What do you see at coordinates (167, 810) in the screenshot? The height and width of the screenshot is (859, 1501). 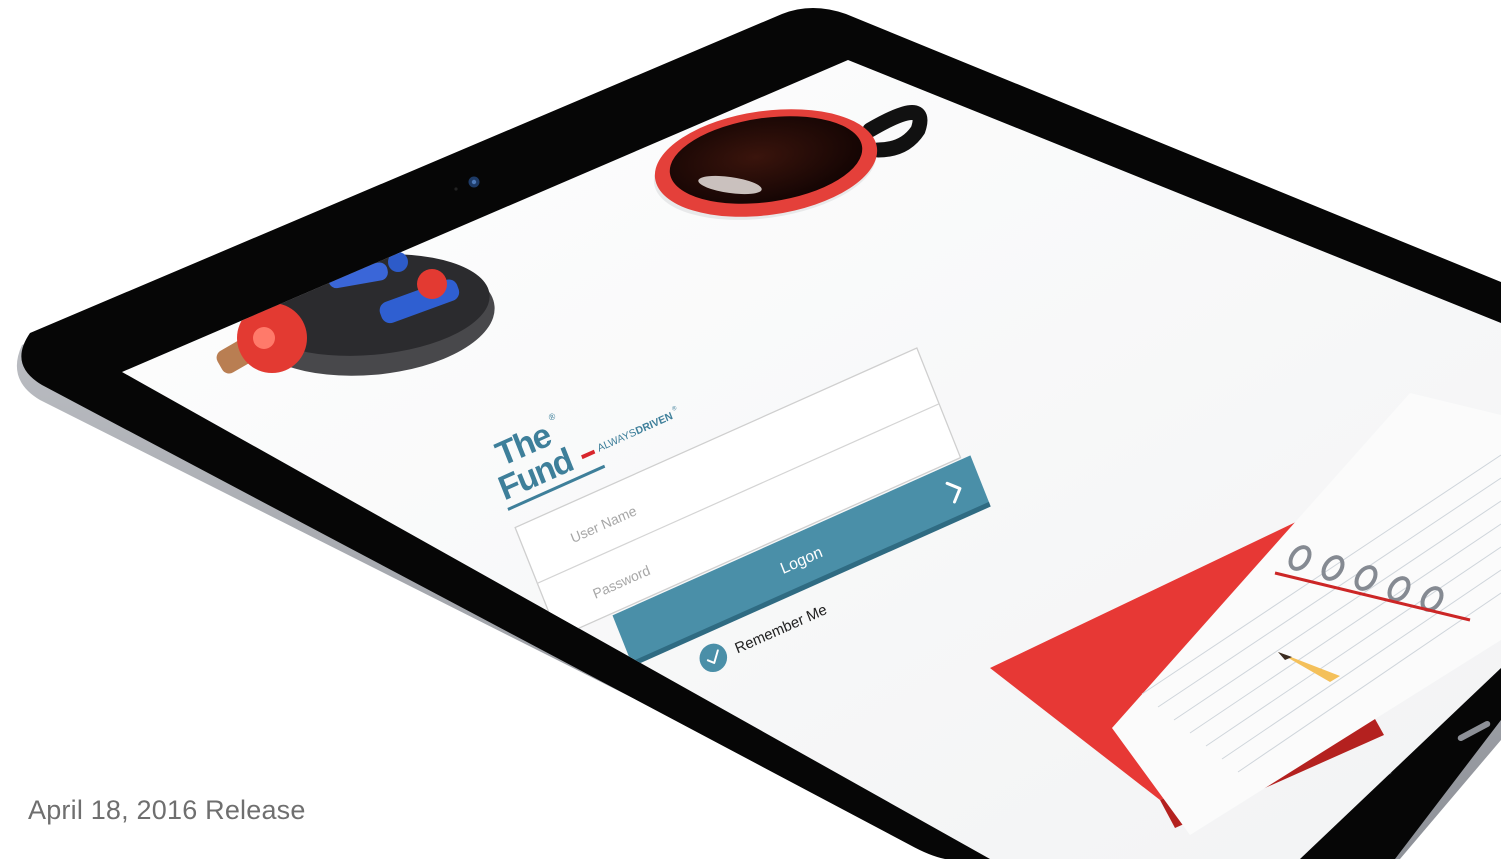 I see `release-caption: April 18, 2016 Release` at bounding box center [167, 810].